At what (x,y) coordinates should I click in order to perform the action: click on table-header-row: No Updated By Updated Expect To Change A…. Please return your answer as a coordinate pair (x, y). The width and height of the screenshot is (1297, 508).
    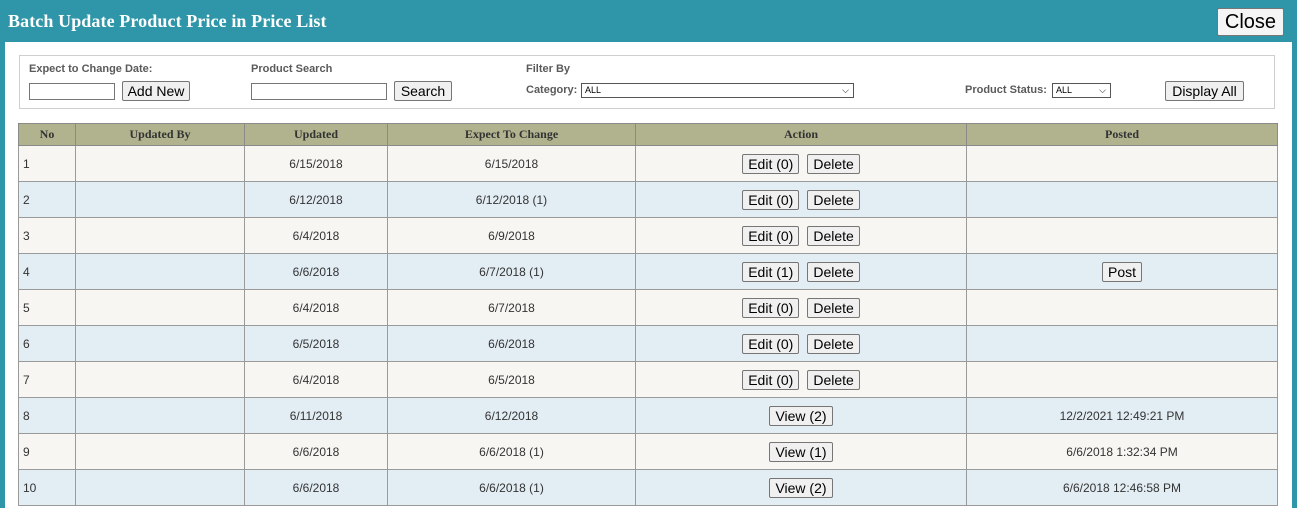
    Looking at the image, I should click on (648, 134).